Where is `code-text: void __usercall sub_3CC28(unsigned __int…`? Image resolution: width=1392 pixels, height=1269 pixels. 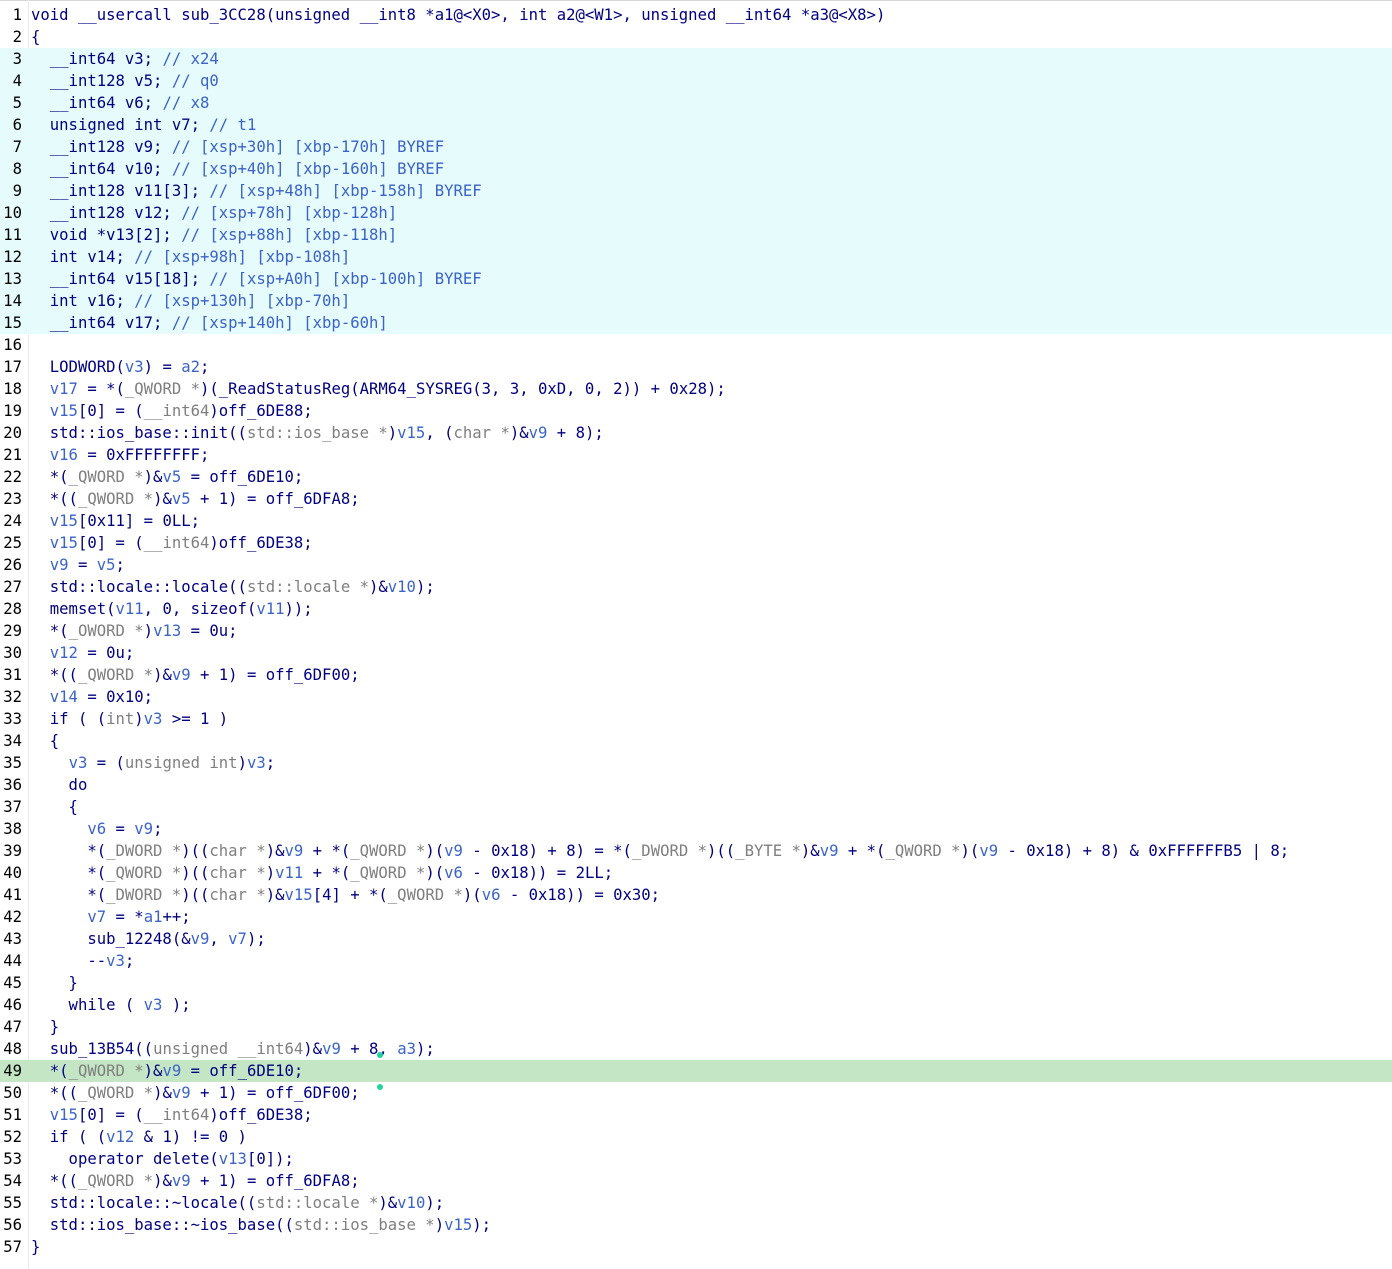 code-text: void __usercall sub_3CC28(unsigned __int… is located at coordinates (458, 15).